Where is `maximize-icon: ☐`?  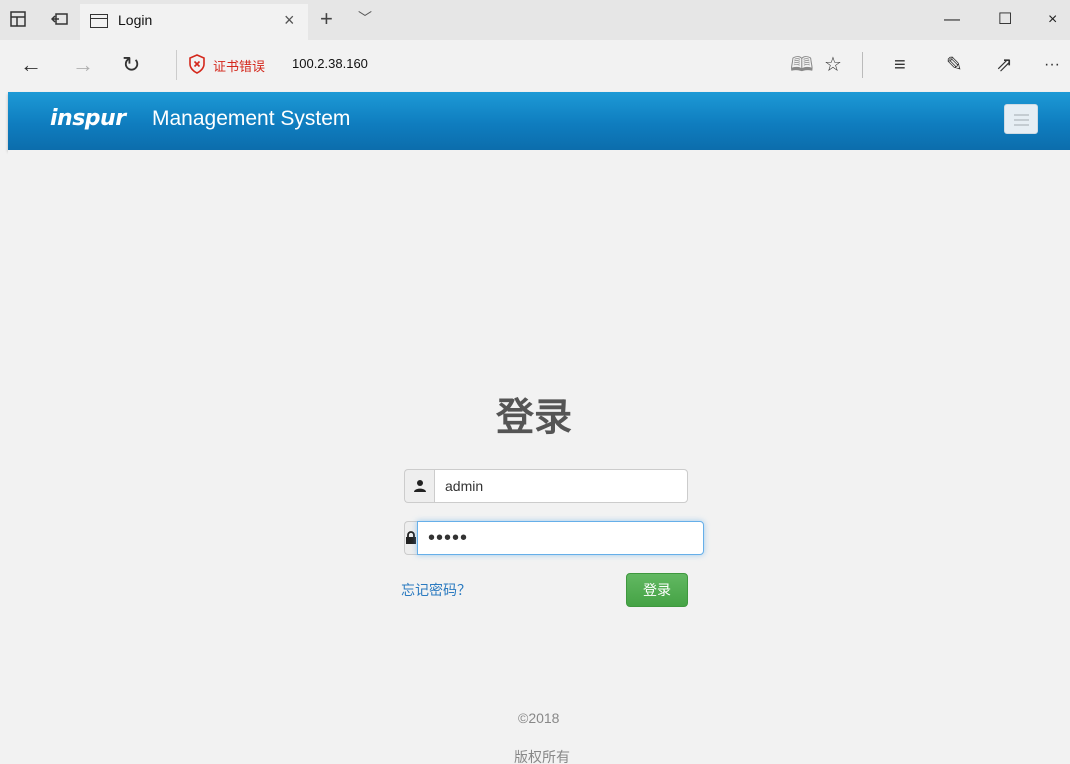
maximize-icon: ☐ is located at coordinates (1005, 20).